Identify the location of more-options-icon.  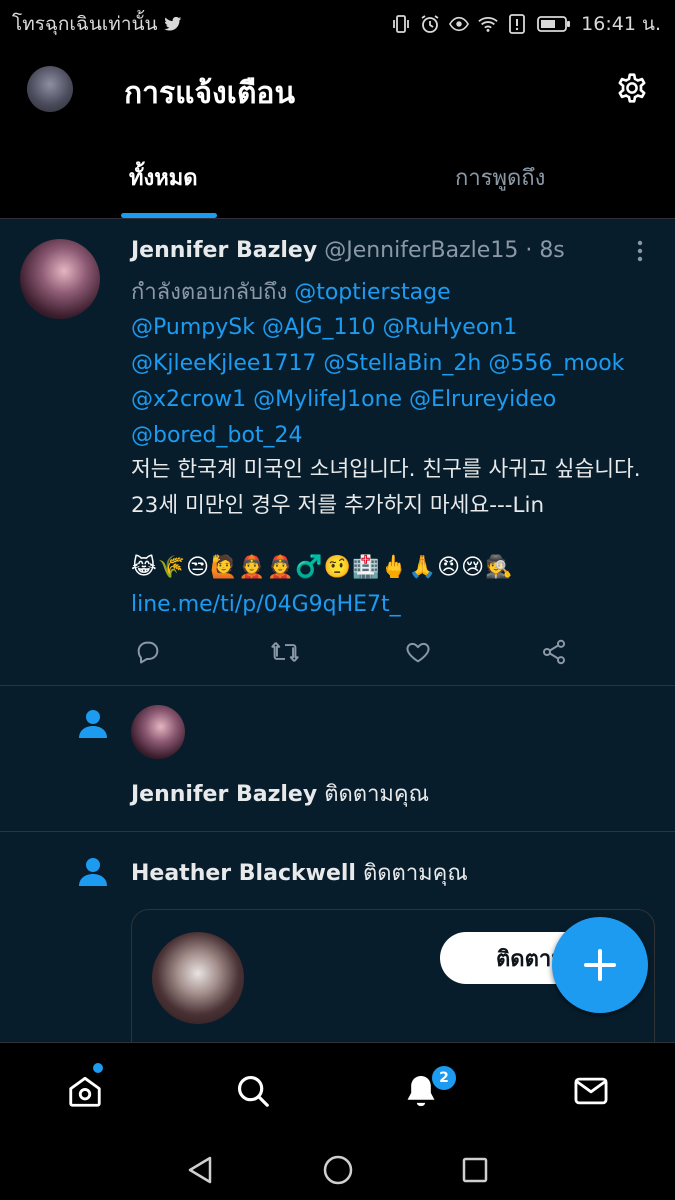
(640, 251).